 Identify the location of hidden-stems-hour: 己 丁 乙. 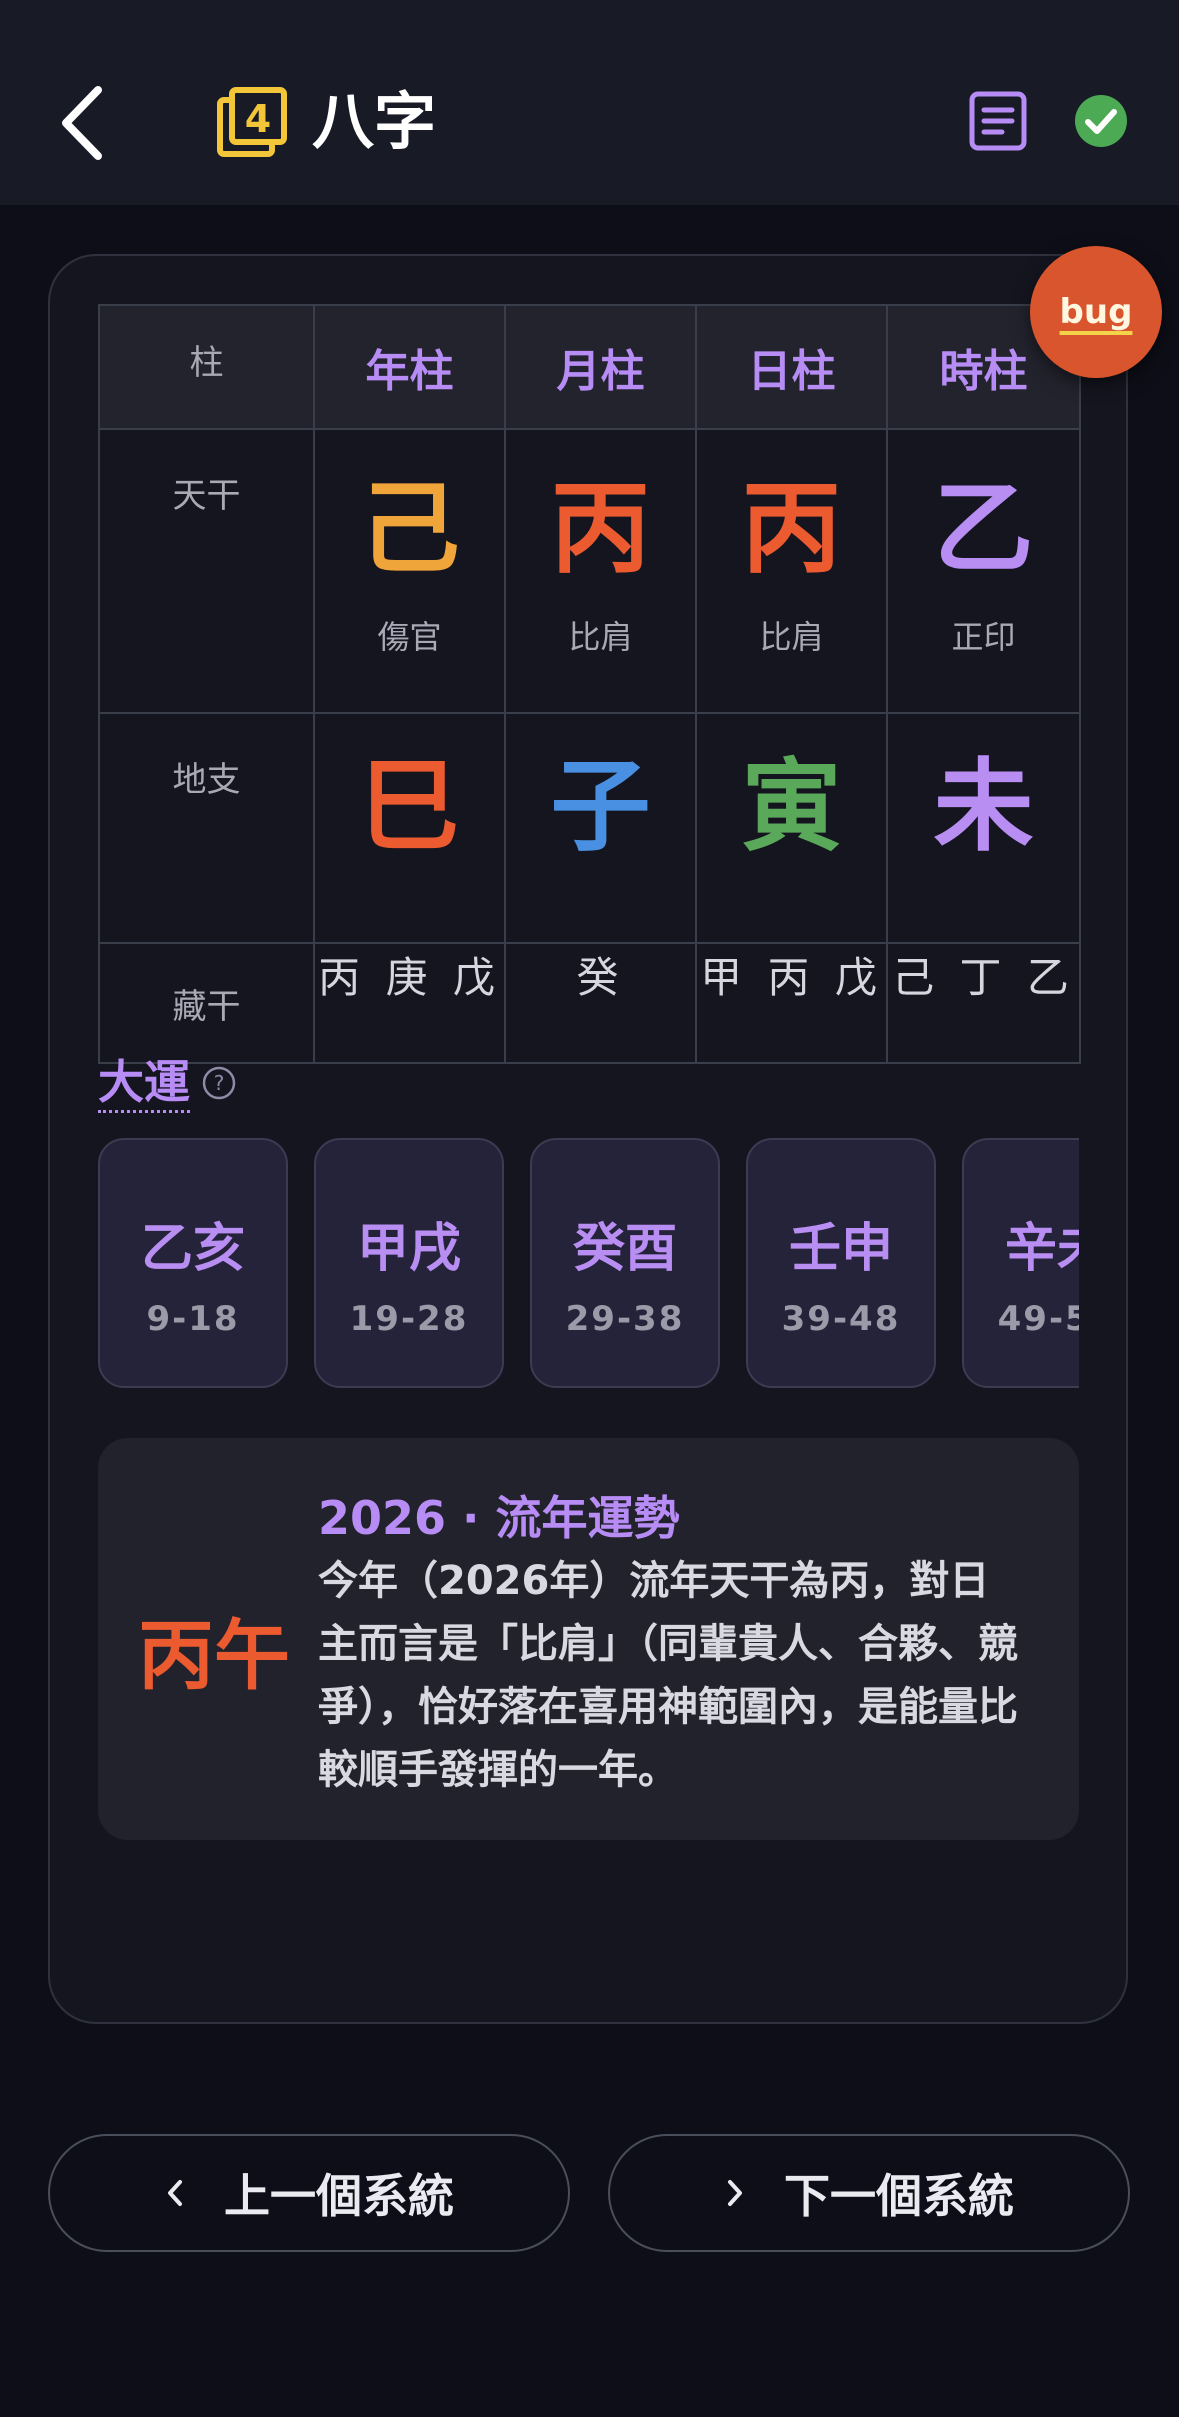
(983, 1003).